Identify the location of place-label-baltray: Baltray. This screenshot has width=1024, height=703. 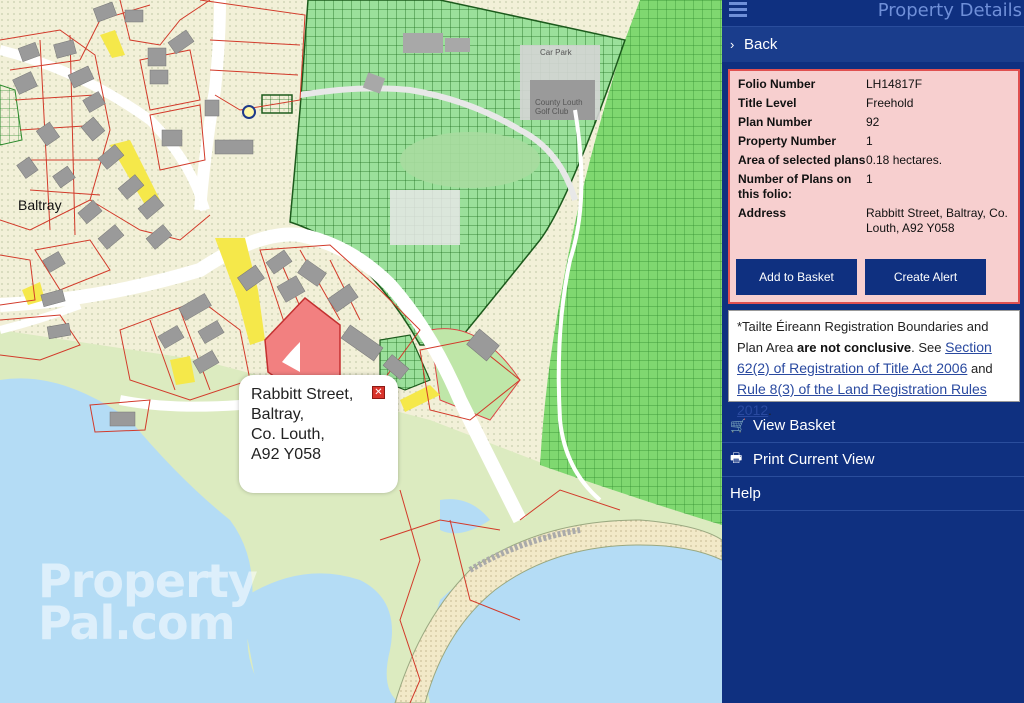
(40, 205).